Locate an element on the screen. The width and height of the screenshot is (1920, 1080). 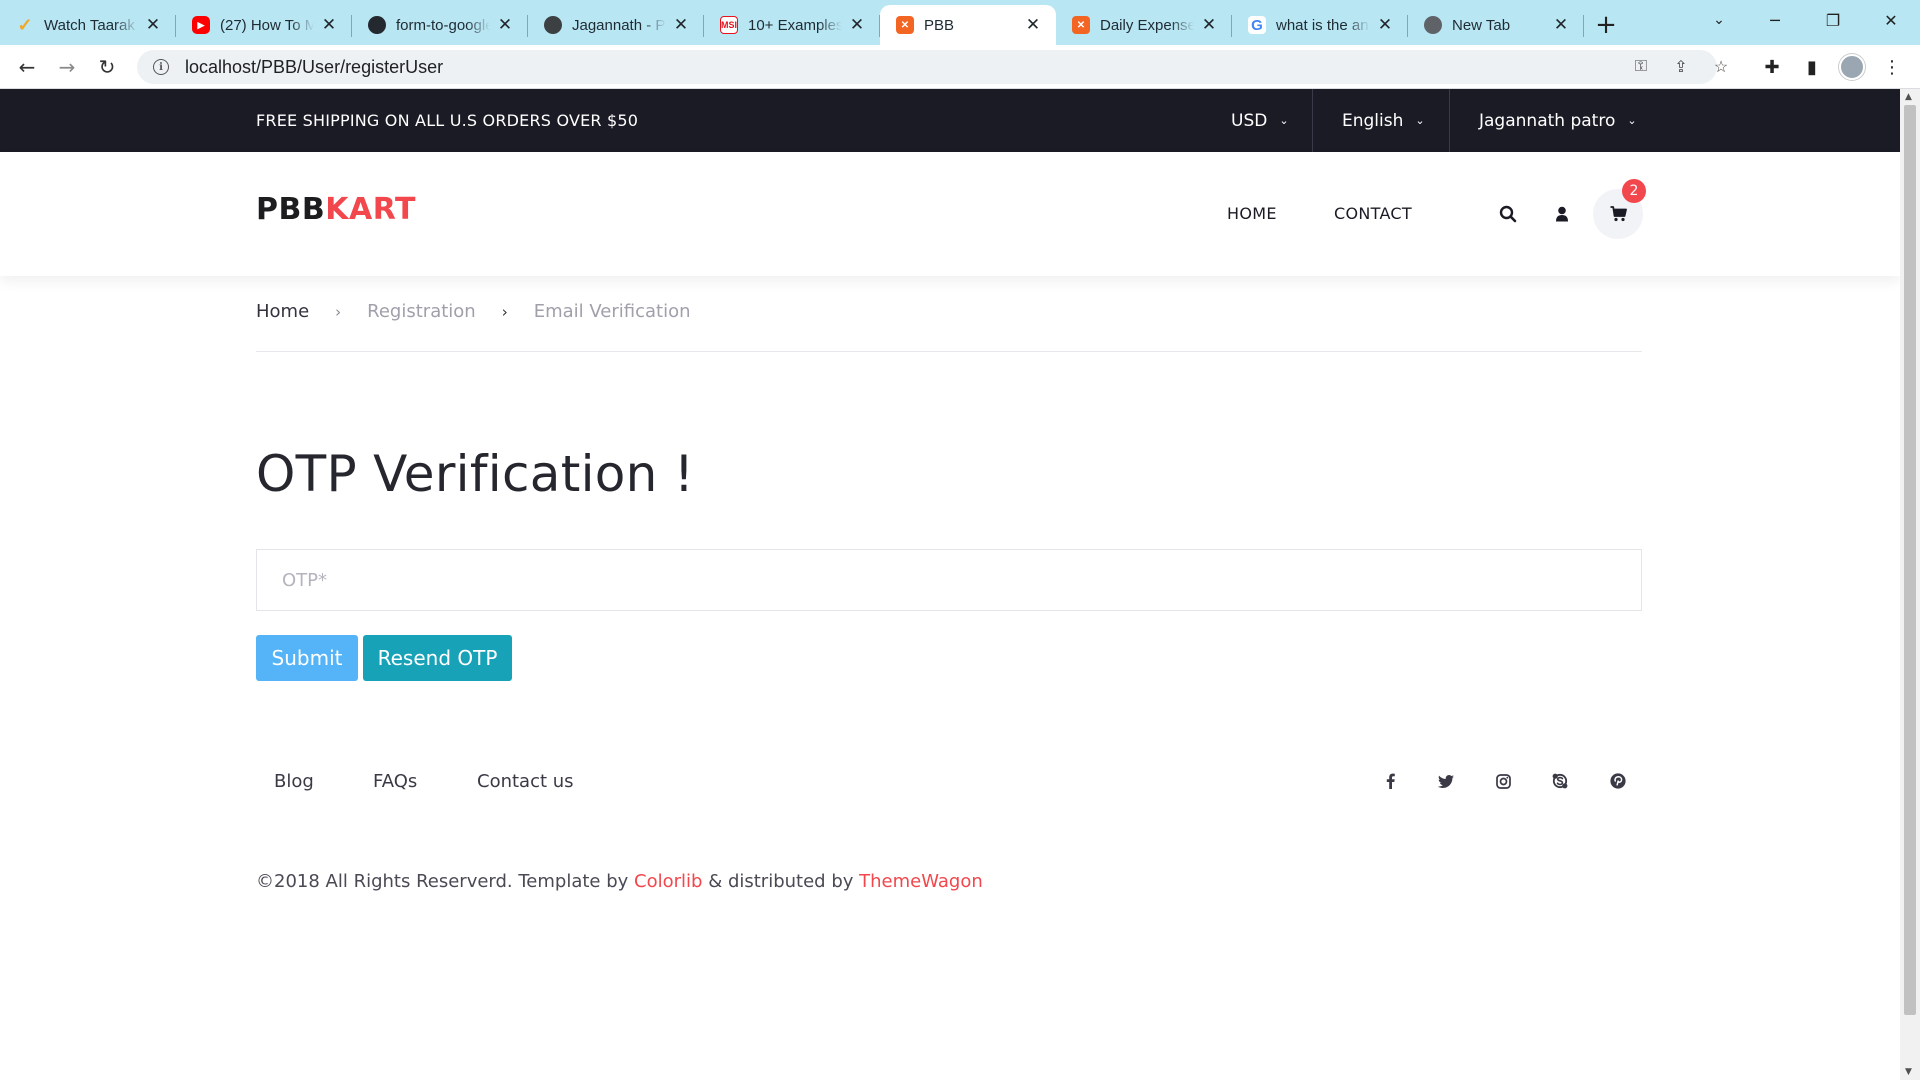
browser-tab: Jagannath - Portfolio ✕ is located at coordinates (616, 25).